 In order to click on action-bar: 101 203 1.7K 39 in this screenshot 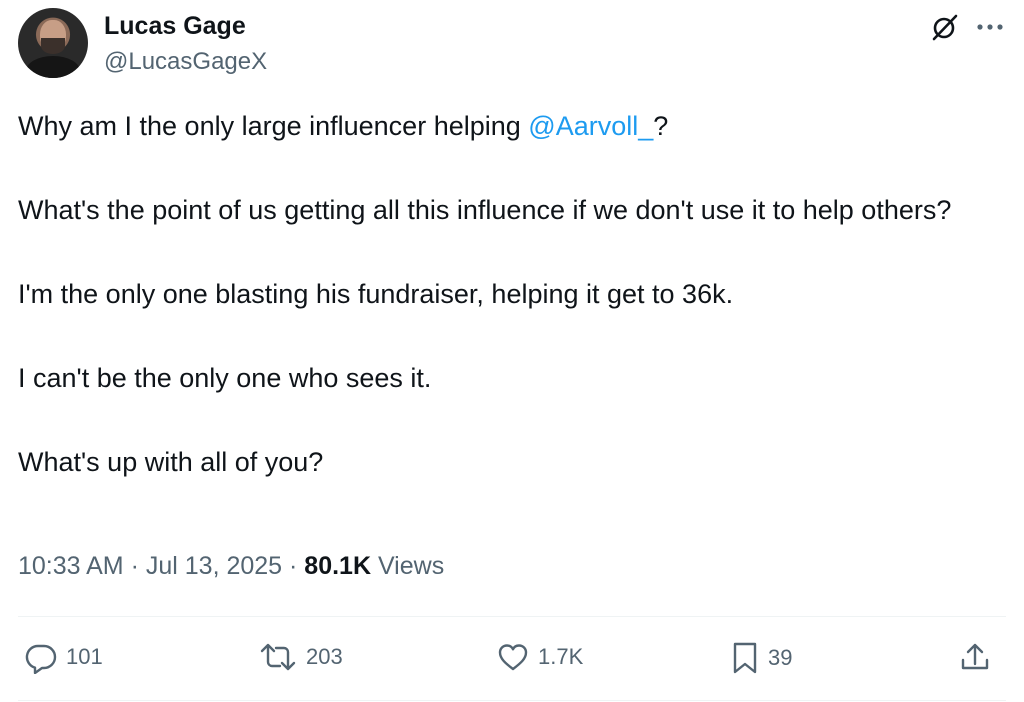, I will do `click(512, 660)`.